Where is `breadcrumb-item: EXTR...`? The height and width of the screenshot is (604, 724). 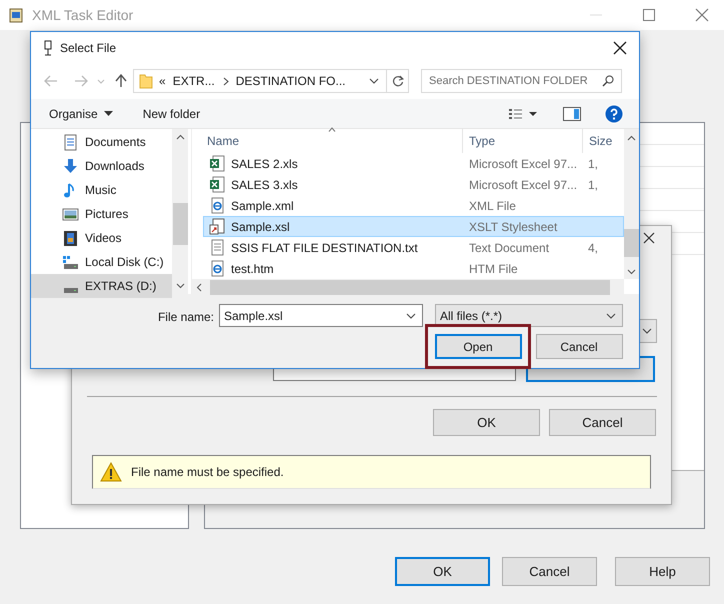
breadcrumb-item: EXTR... is located at coordinates (193, 81).